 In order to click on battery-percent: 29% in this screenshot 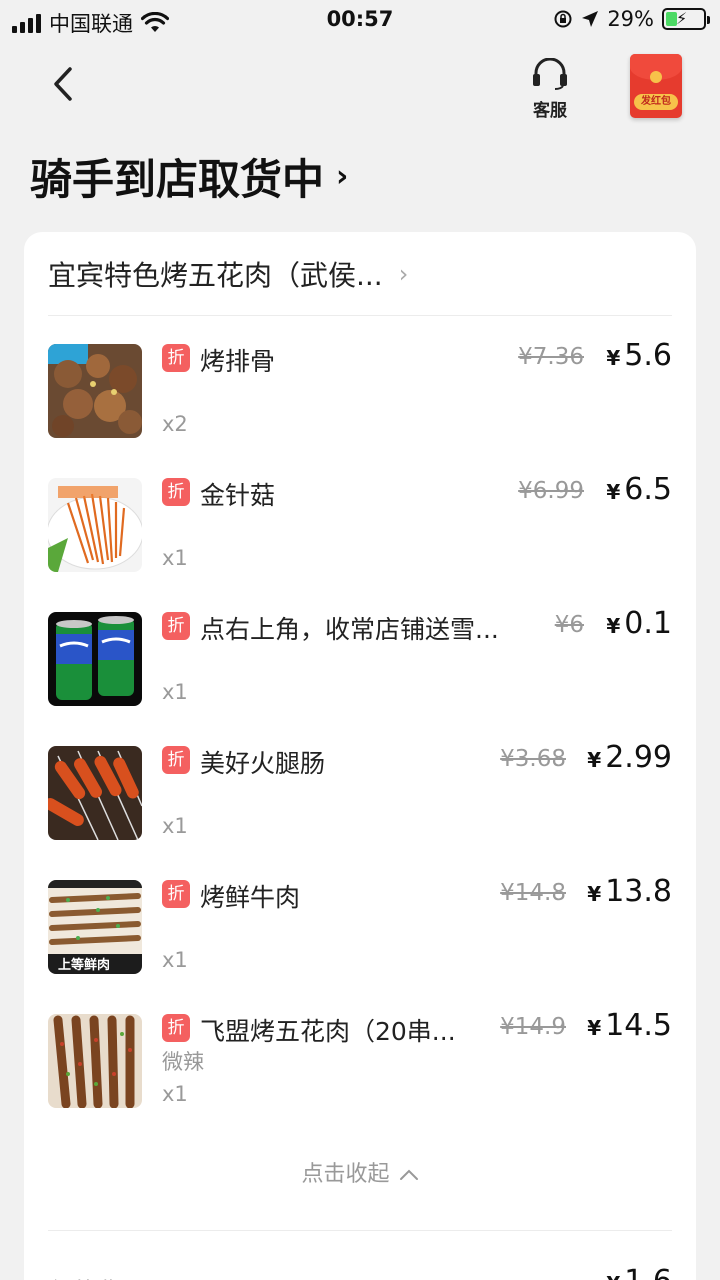, I will do `click(630, 19)`.